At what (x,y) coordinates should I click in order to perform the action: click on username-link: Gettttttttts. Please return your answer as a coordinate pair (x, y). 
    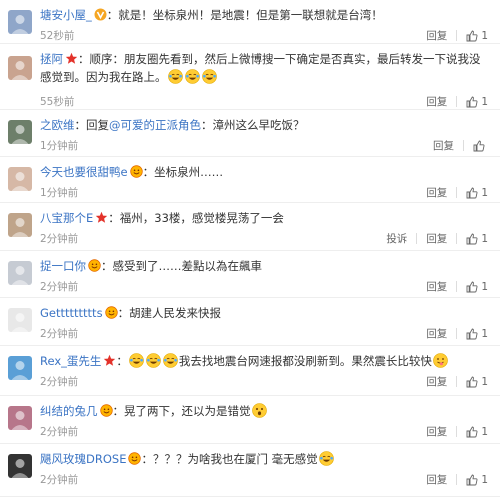
    Looking at the image, I should click on (71, 313).